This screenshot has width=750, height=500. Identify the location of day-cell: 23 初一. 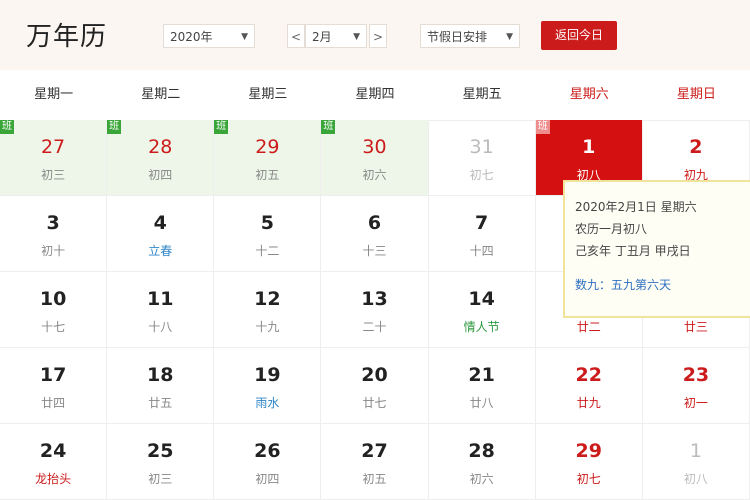
(696, 386).